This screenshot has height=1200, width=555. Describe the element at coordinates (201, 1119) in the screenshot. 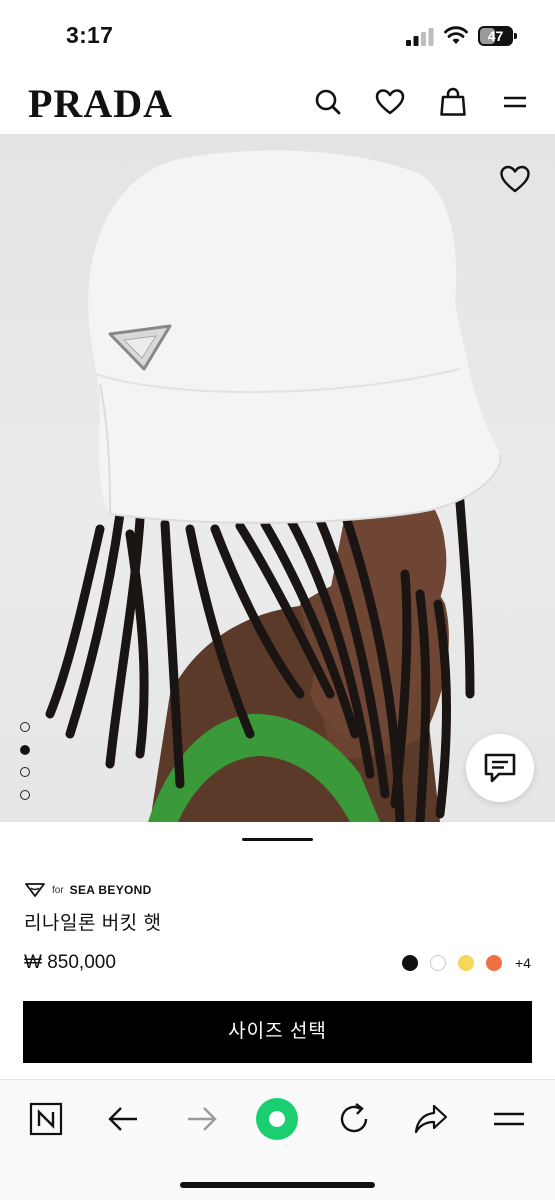

I see `forward-arrow-icon` at that location.